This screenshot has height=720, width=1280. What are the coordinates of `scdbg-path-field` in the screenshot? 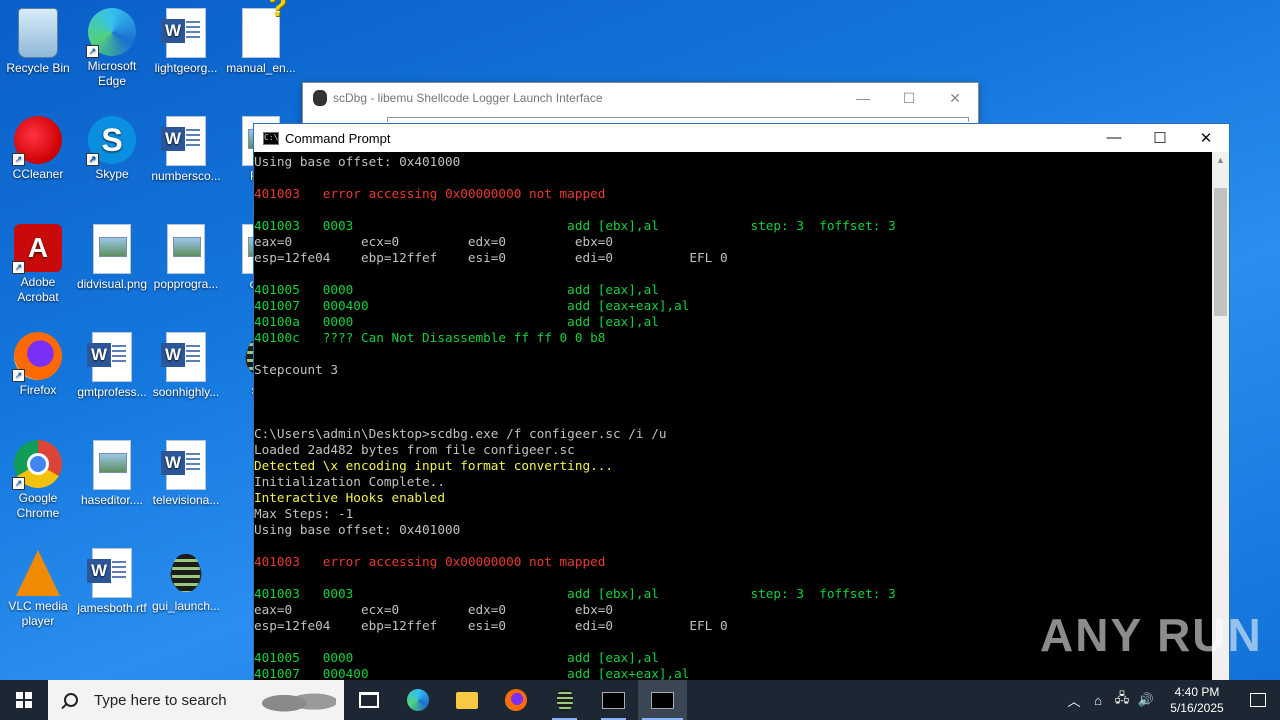 It's located at (678, 119).